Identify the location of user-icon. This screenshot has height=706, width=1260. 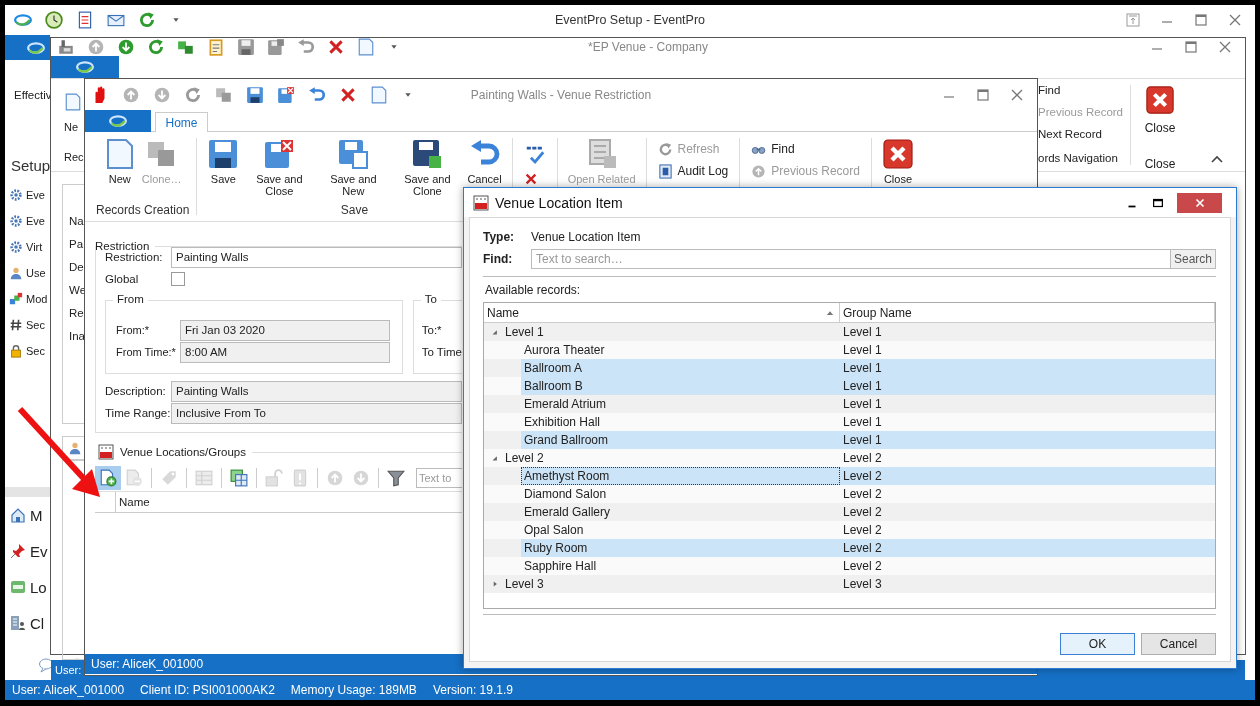
(75, 448).